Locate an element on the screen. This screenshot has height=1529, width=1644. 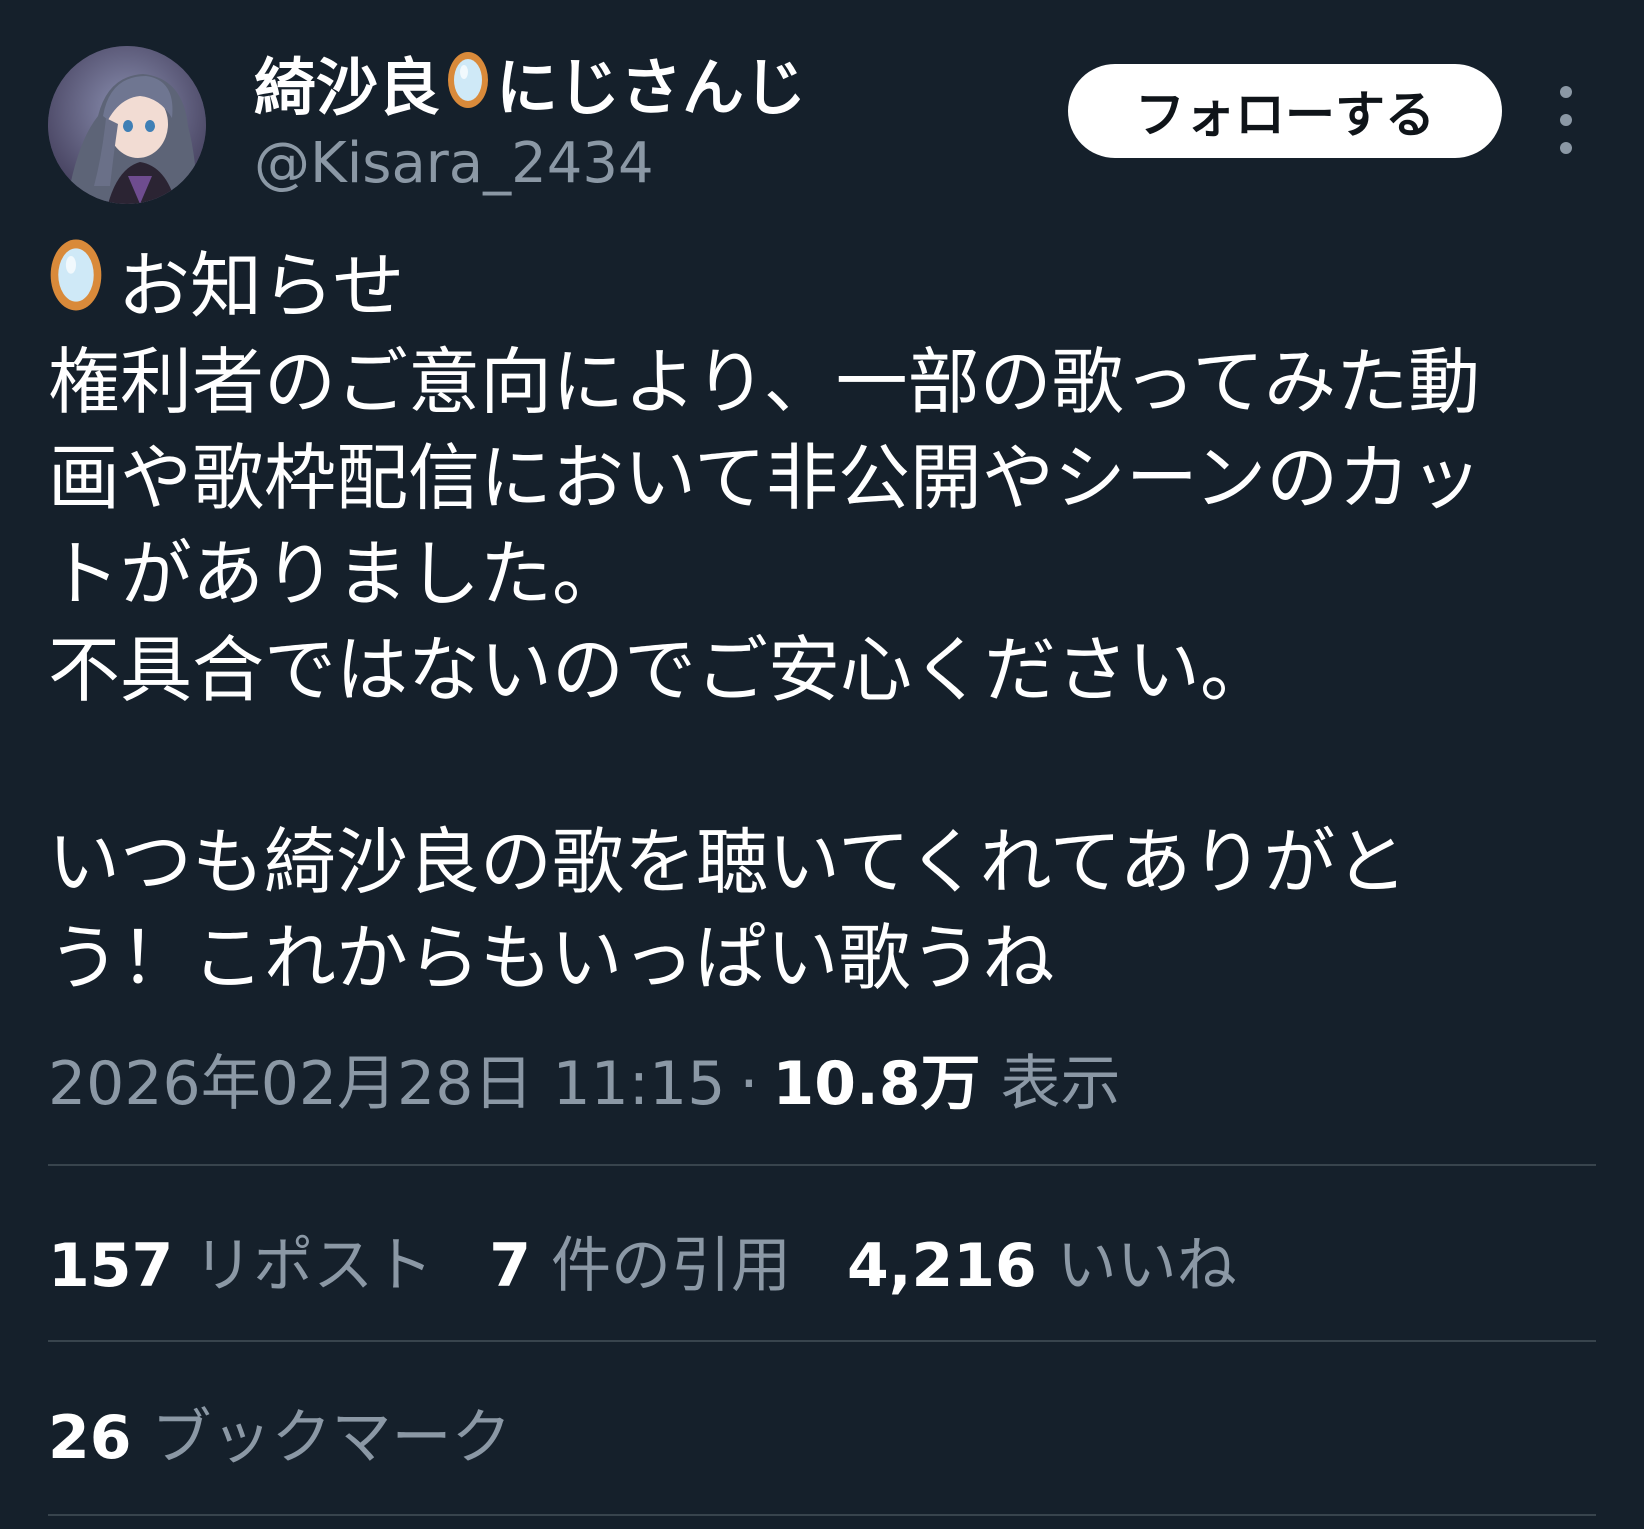
follow-button: フォローする is located at coordinates (1285, 111).